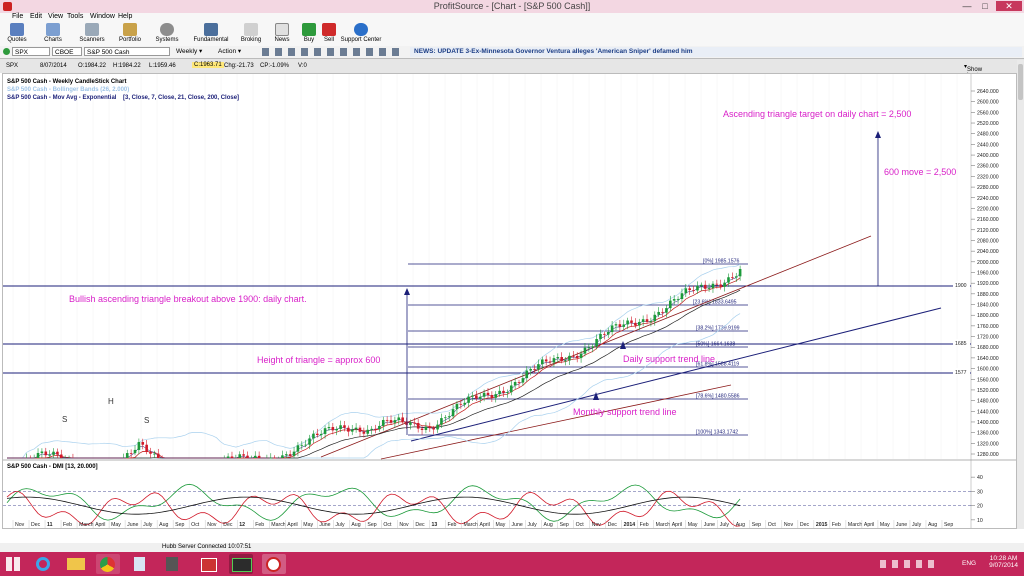 This screenshot has width=1024, height=576. I want to click on menu-file: File, so click(17, 16).